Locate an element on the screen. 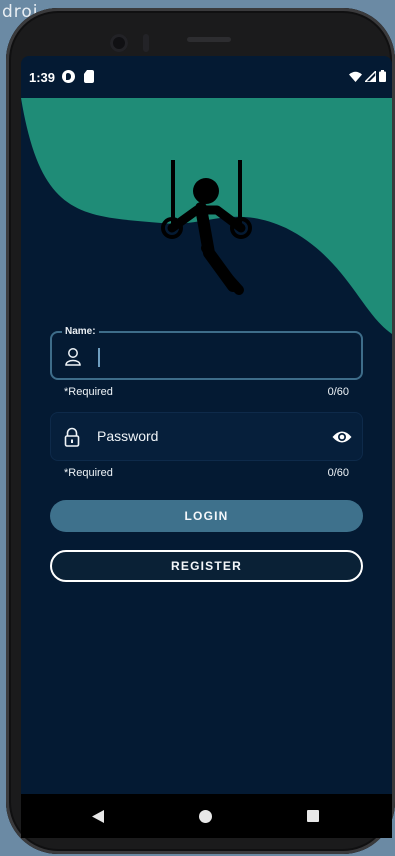 This screenshot has height=856, width=395. eye-icon is located at coordinates (342, 437).